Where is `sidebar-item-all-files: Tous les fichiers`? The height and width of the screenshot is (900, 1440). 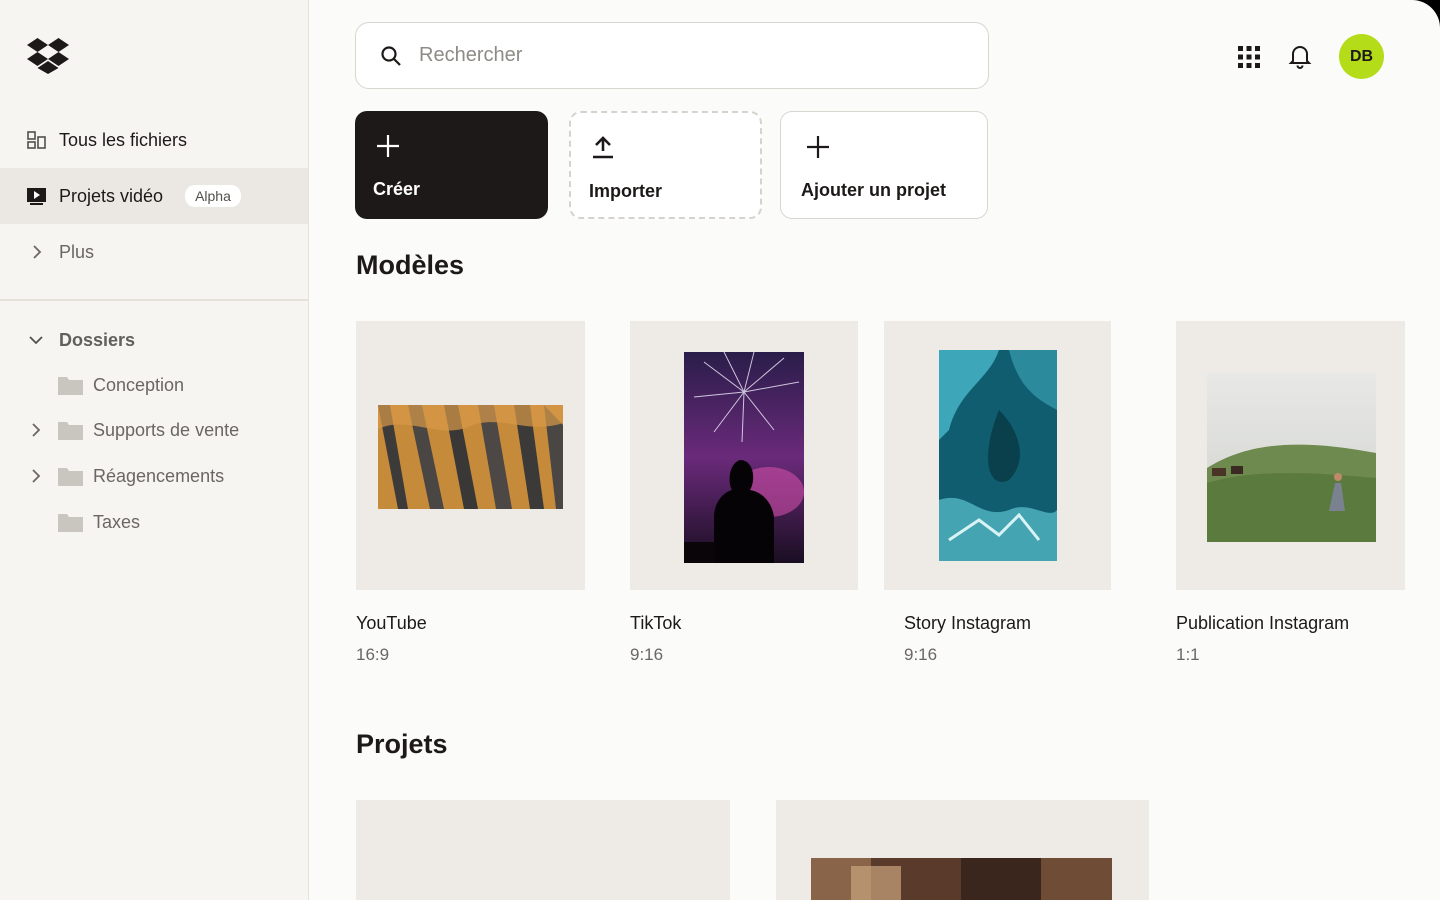 sidebar-item-all-files: Tous les fichiers is located at coordinates (154, 140).